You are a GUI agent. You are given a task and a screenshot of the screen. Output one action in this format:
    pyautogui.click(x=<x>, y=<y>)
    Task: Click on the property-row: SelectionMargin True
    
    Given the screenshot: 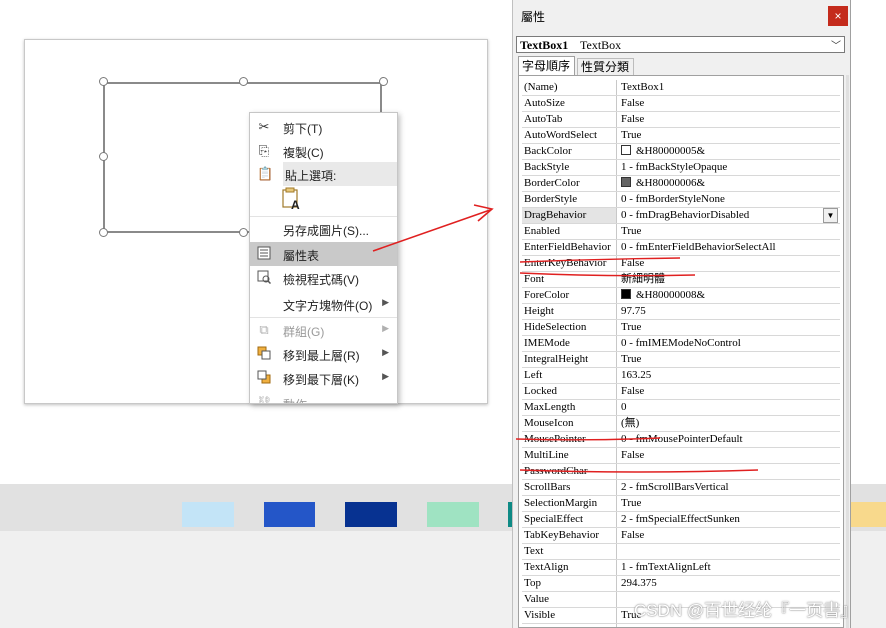 What is the action you would take?
    pyautogui.click(x=681, y=504)
    